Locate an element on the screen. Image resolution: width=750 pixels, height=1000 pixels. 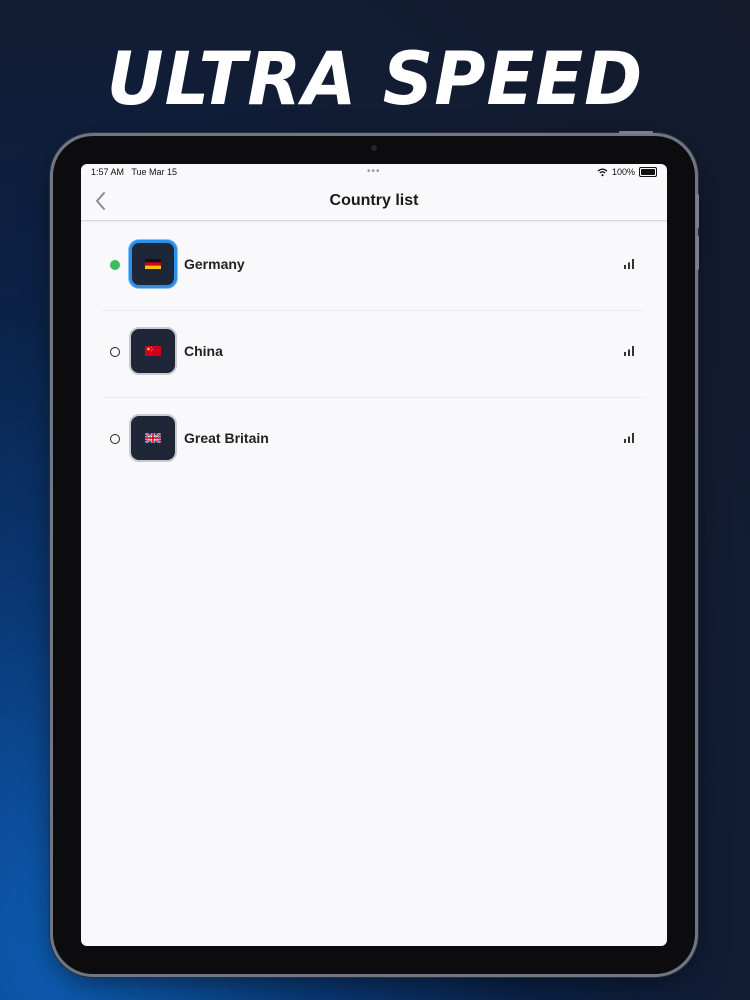
front-camera is located at coordinates (374, 148).